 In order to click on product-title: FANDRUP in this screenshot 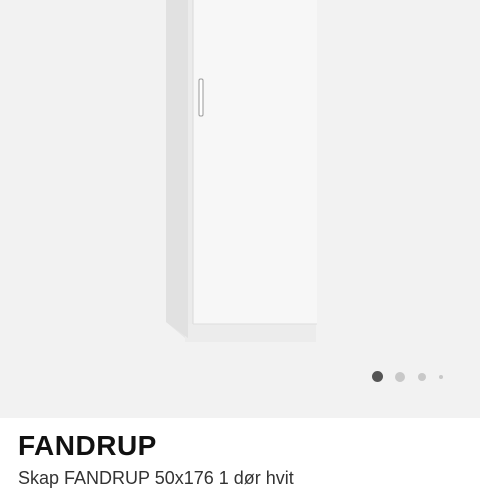, I will do `click(87, 445)`.